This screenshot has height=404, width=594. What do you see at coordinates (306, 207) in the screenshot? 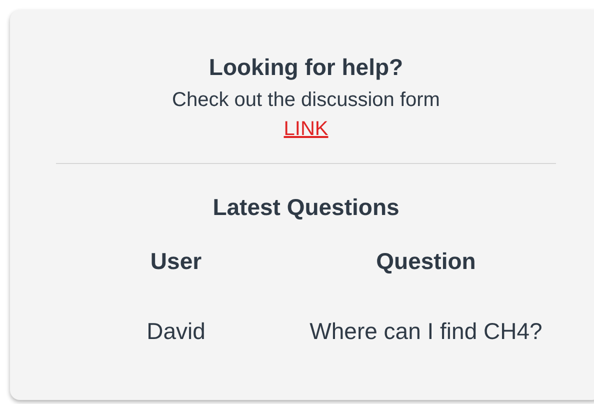
I see `section-title: Latest Questions` at bounding box center [306, 207].